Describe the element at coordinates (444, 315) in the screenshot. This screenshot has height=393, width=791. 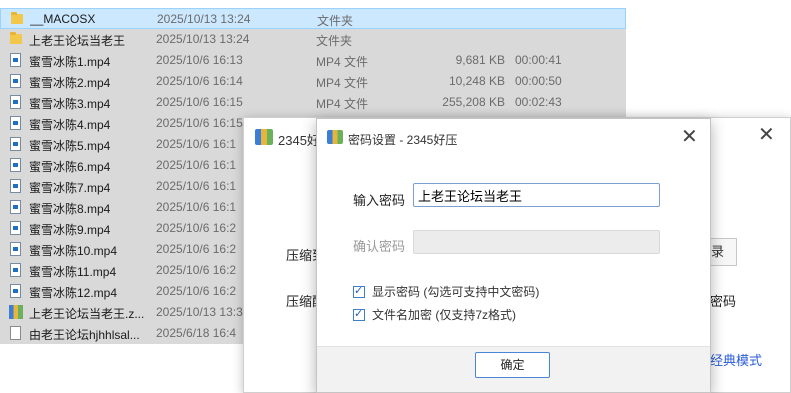
I see `encrypt-filenames-label: 文件名加密 (仅支持7z格式)` at that location.